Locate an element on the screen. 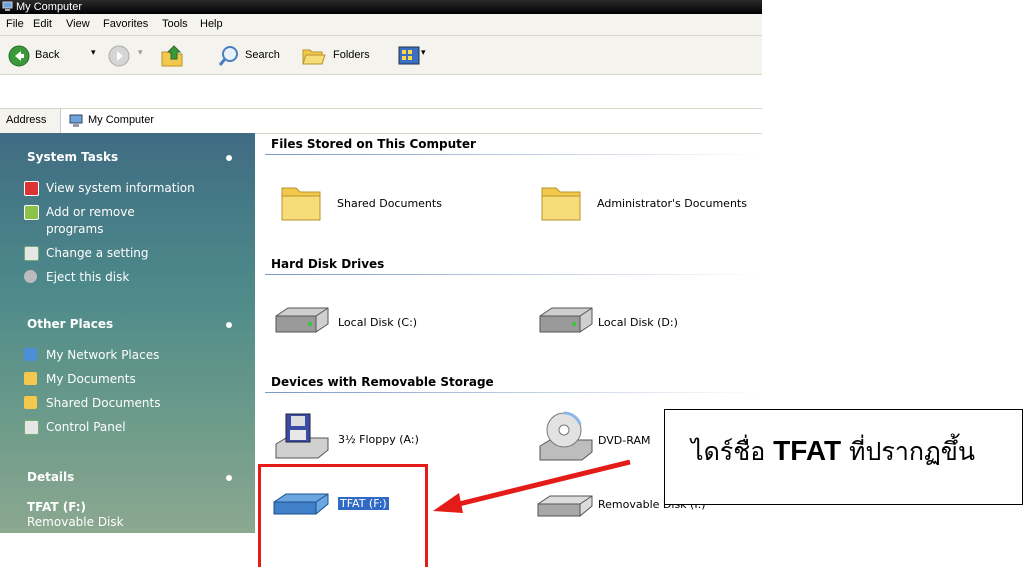  administrator-documents-item: Administrator's Documents is located at coordinates (650, 204).